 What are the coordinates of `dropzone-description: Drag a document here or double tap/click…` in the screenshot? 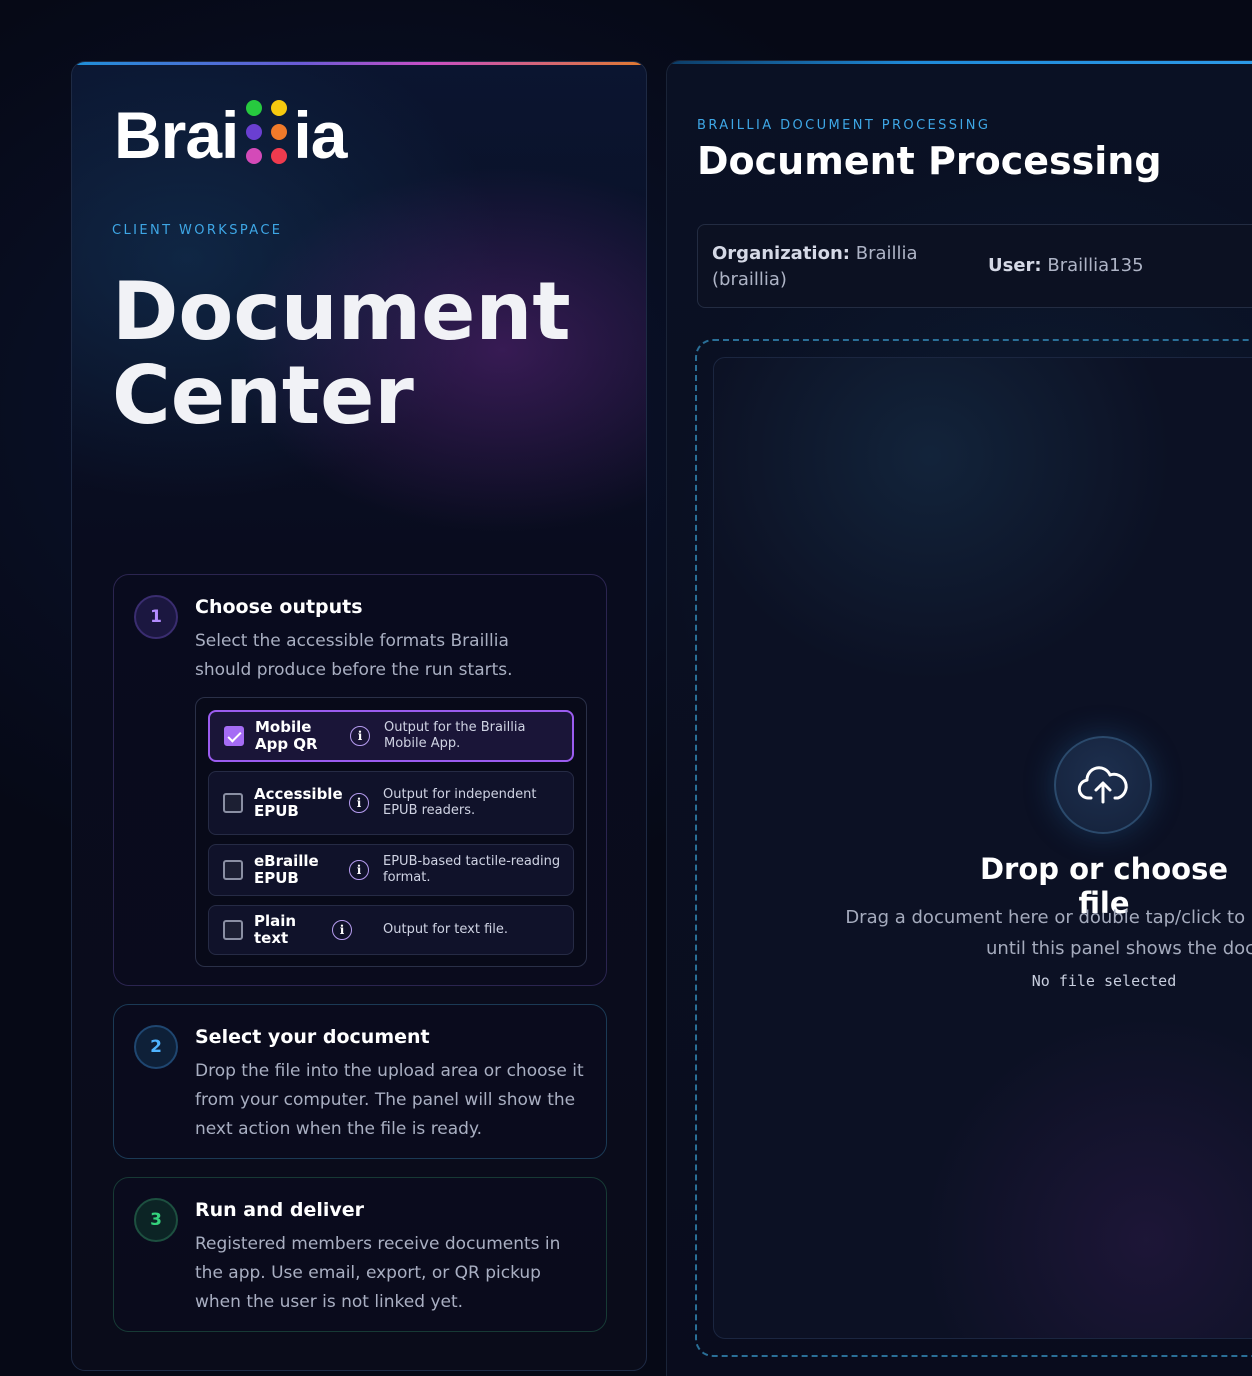 It's located at (1048, 933).